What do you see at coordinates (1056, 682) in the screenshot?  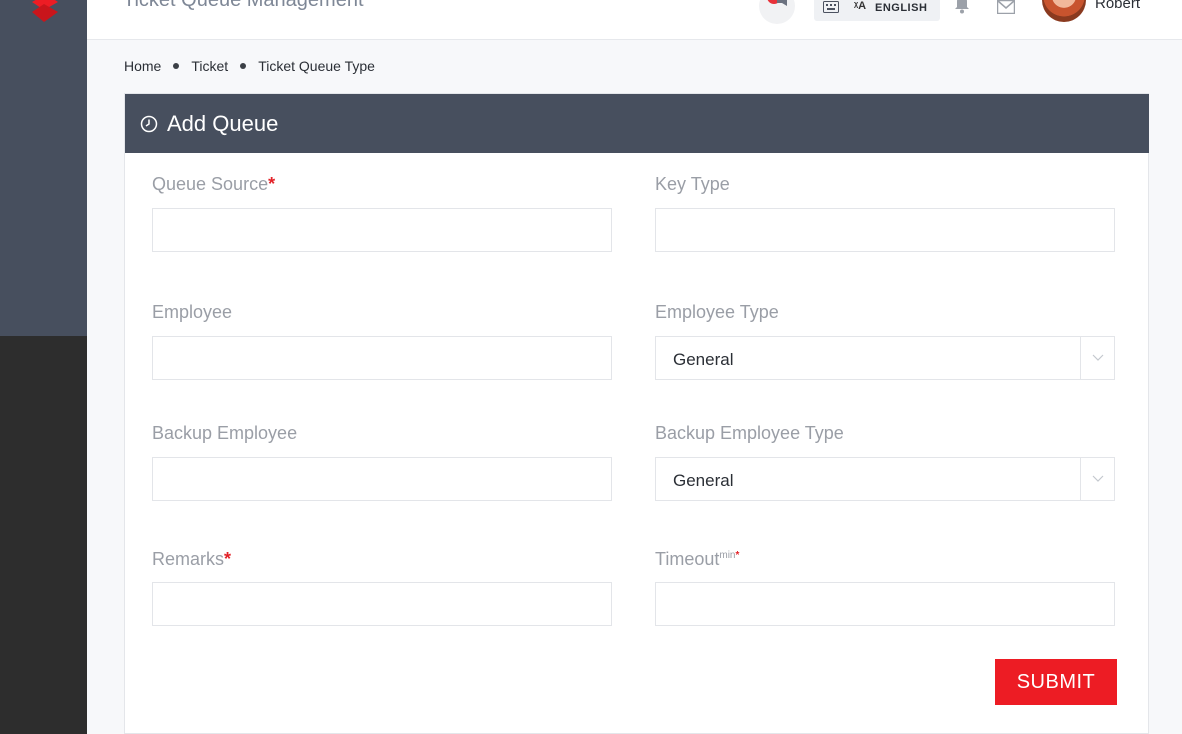 I see `submit-button: SUBMIT` at bounding box center [1056, 682].